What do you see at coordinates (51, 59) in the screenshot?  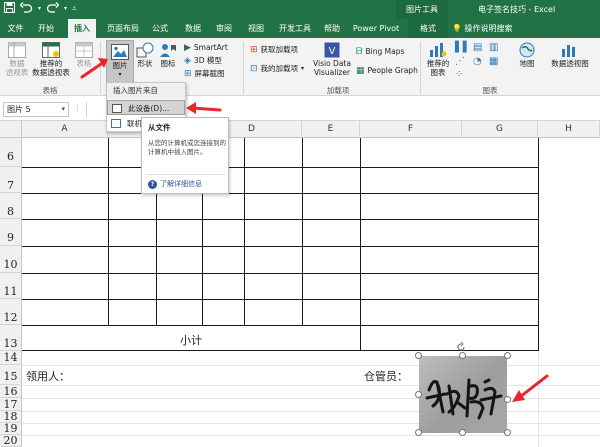 I see `recommended-pivottables-button: 推荐的 数据透视表` at bounding box center [51, 59].